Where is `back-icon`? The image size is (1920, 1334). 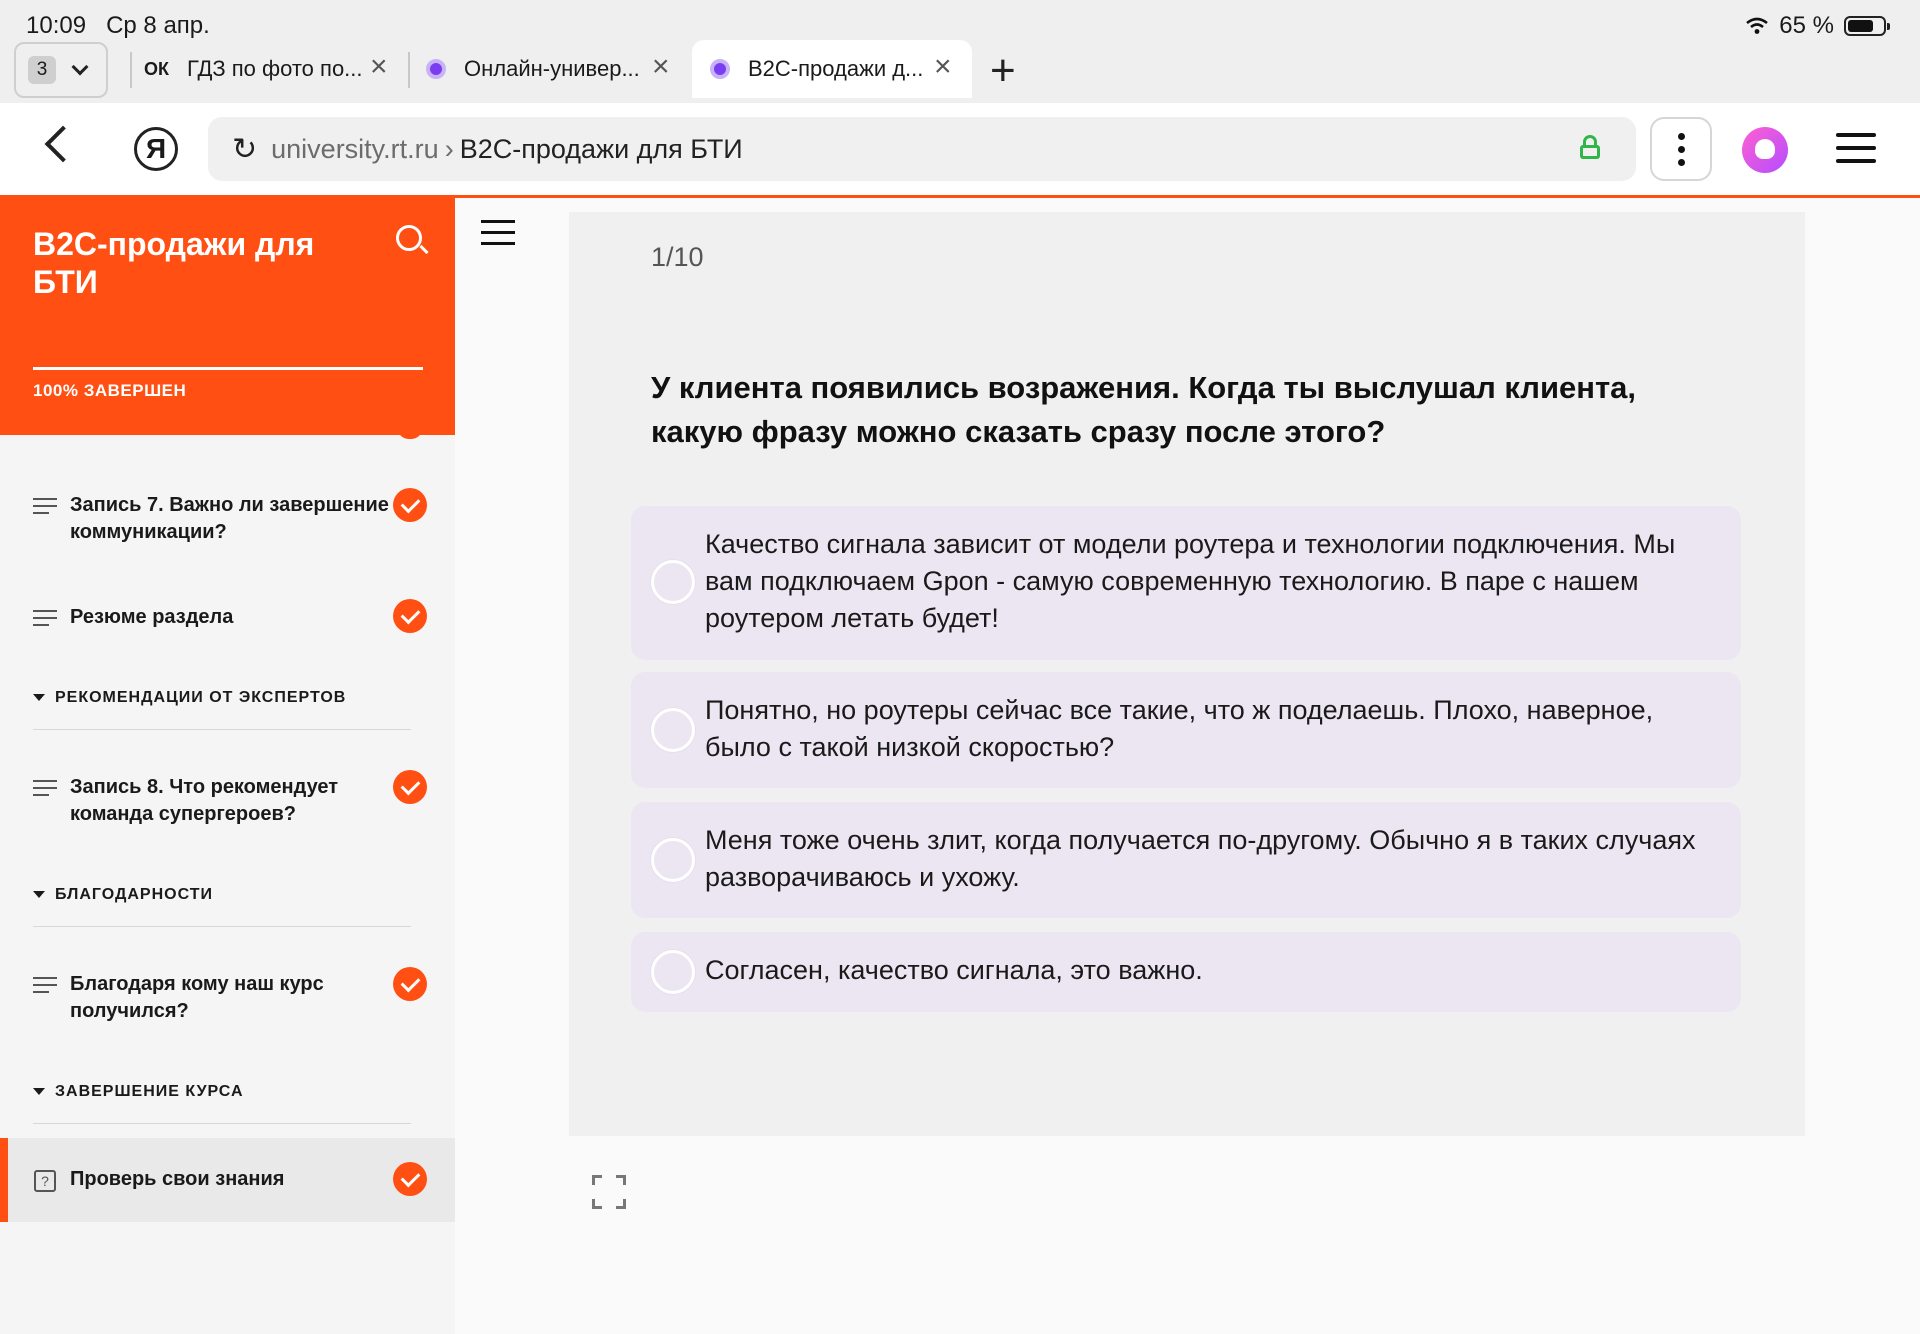 back-icon is located at coordinates (63, 144).